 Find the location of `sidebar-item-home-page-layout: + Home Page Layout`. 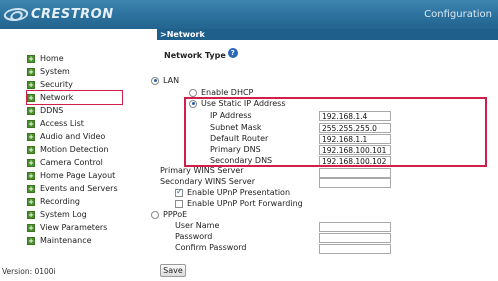

sidebar-item-home-page-layout: + Home Page Layout is located at coordinates (91, 175).